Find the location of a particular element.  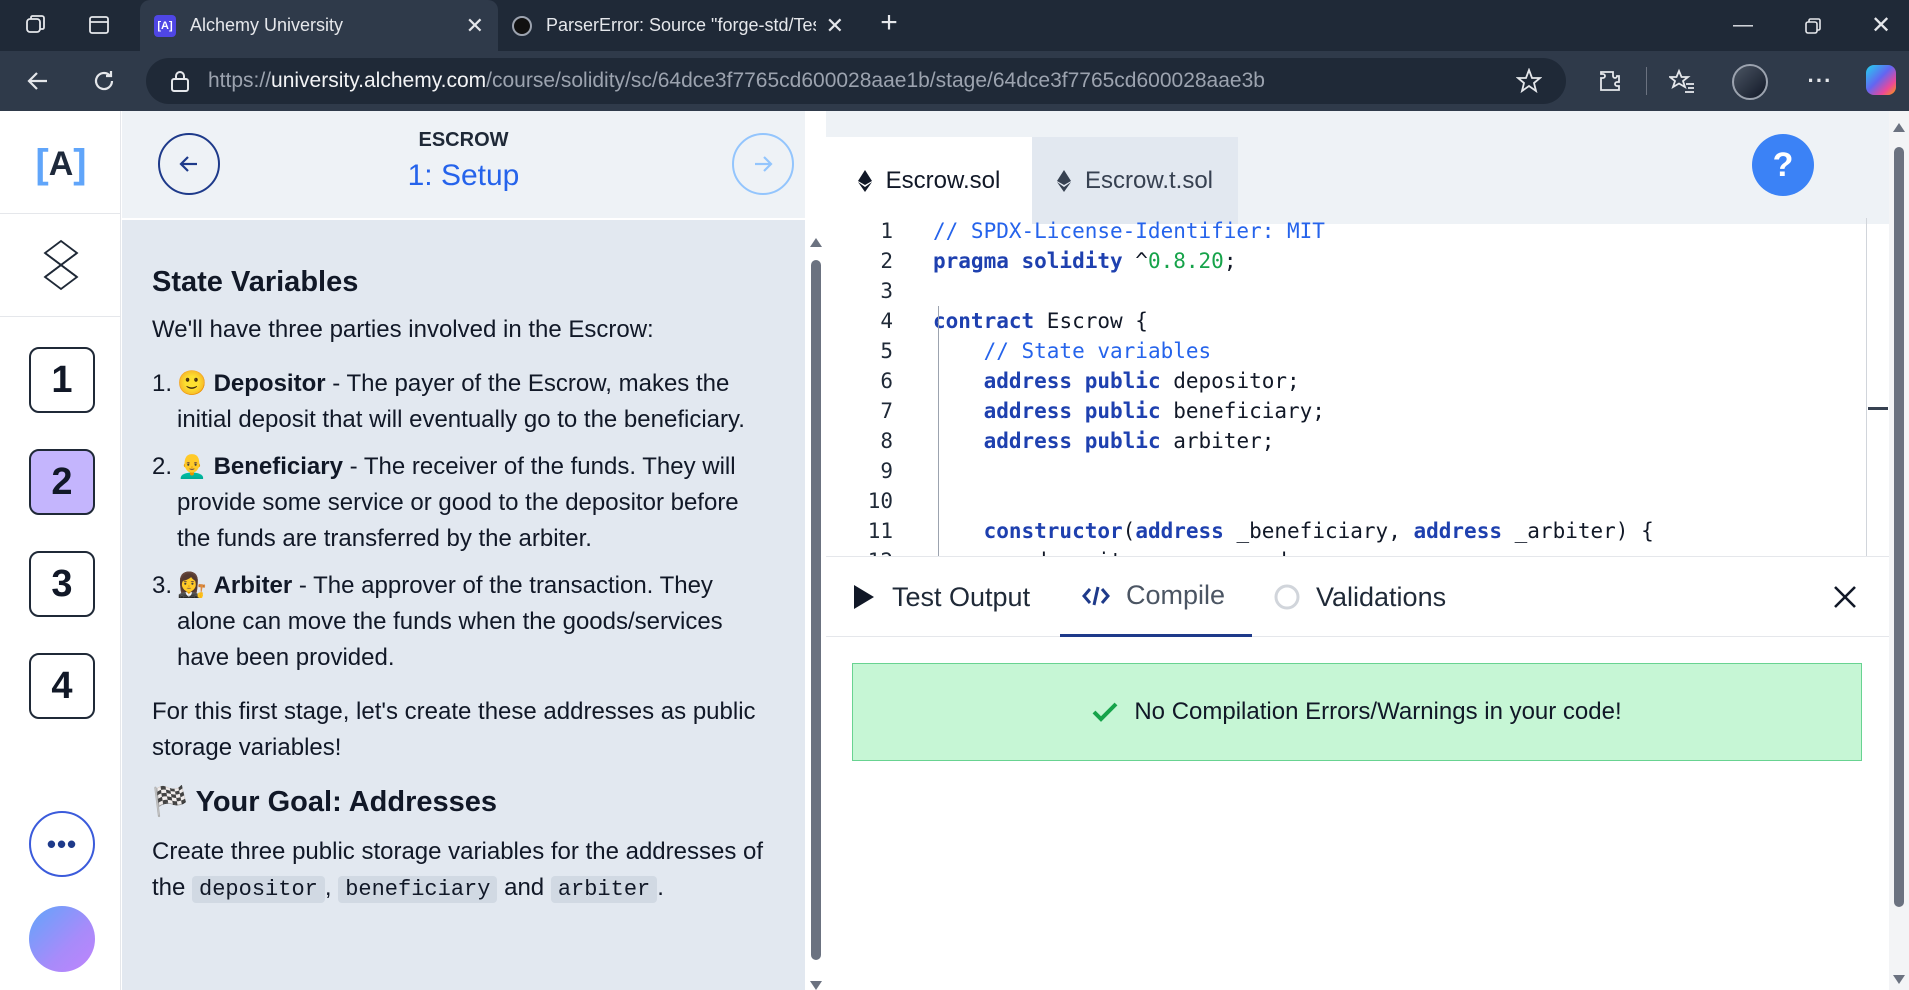

favorites-icon is located at coordinates (1682, 81).